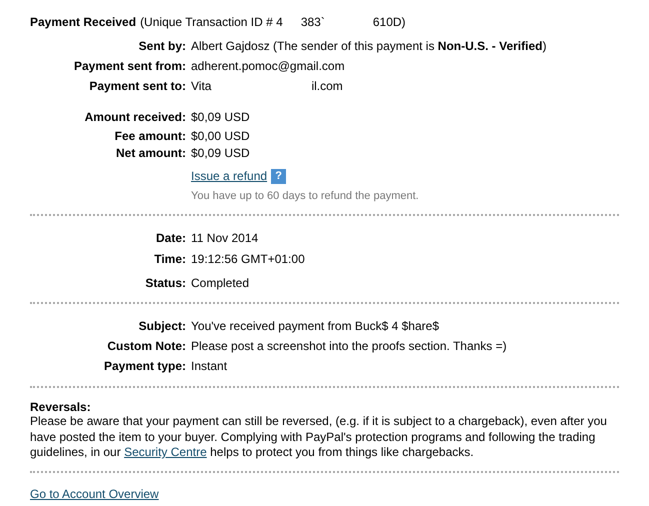 The image size is (649, 506). Describe the element at coordinates (268, 66) in the screenshot. I see `field-value: adherent.pomoc@gmail.com` at that location.